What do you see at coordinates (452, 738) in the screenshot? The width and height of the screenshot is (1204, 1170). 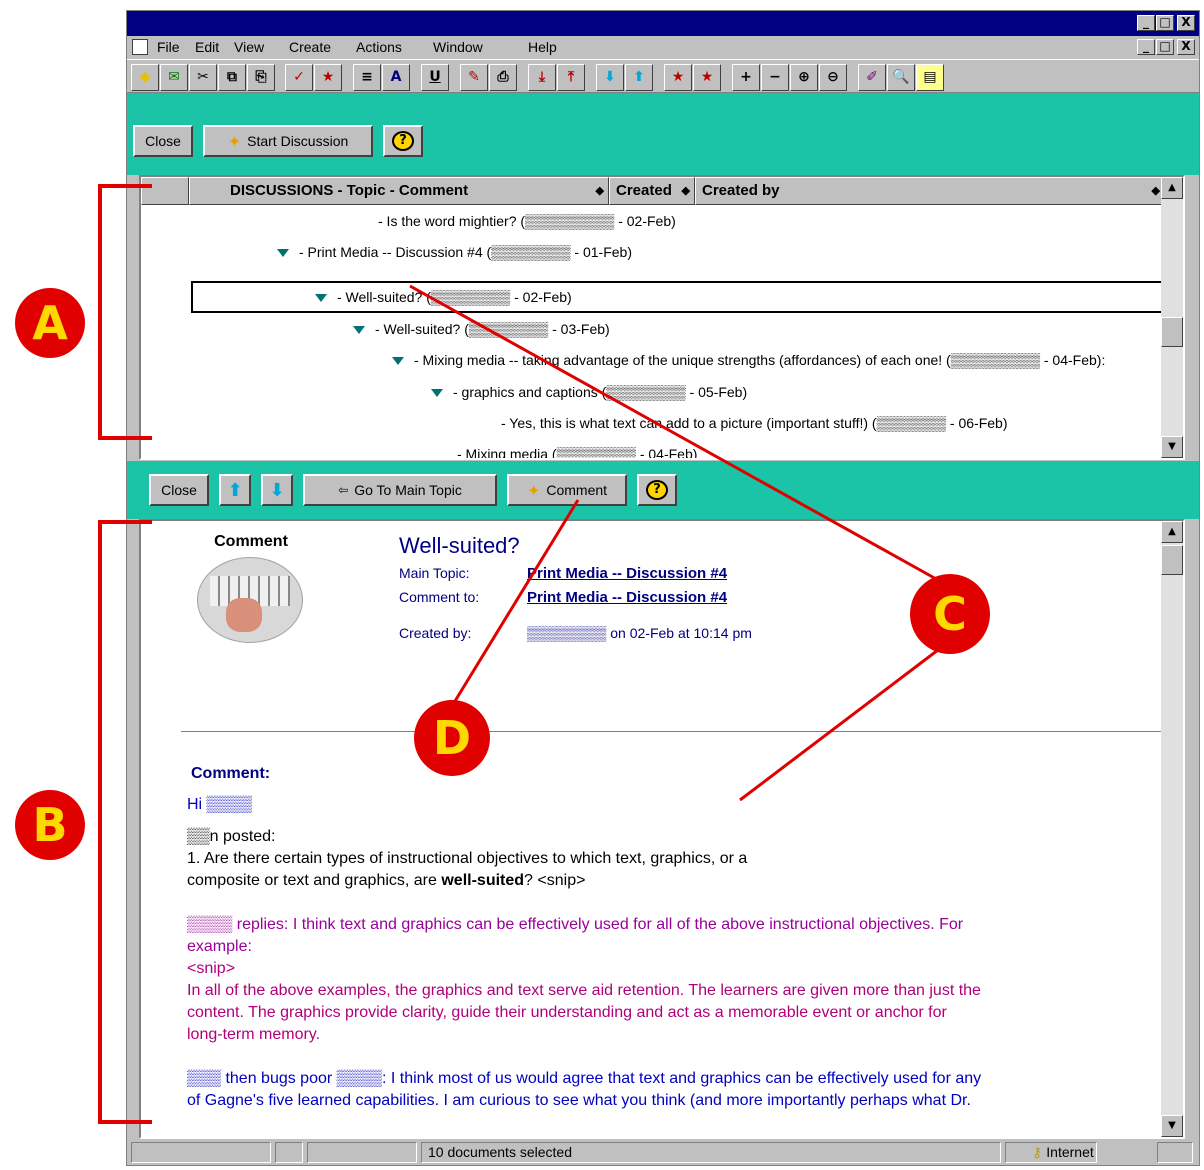 I see `annotation-d: D` at bounding box center [452, 738].